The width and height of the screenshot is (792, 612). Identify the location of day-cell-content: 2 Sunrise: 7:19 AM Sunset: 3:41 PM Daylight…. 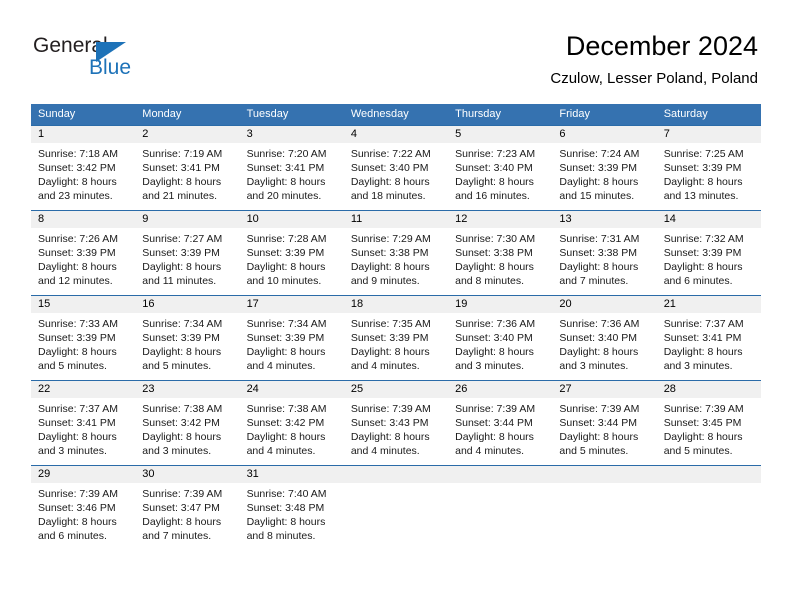
(187, 168).